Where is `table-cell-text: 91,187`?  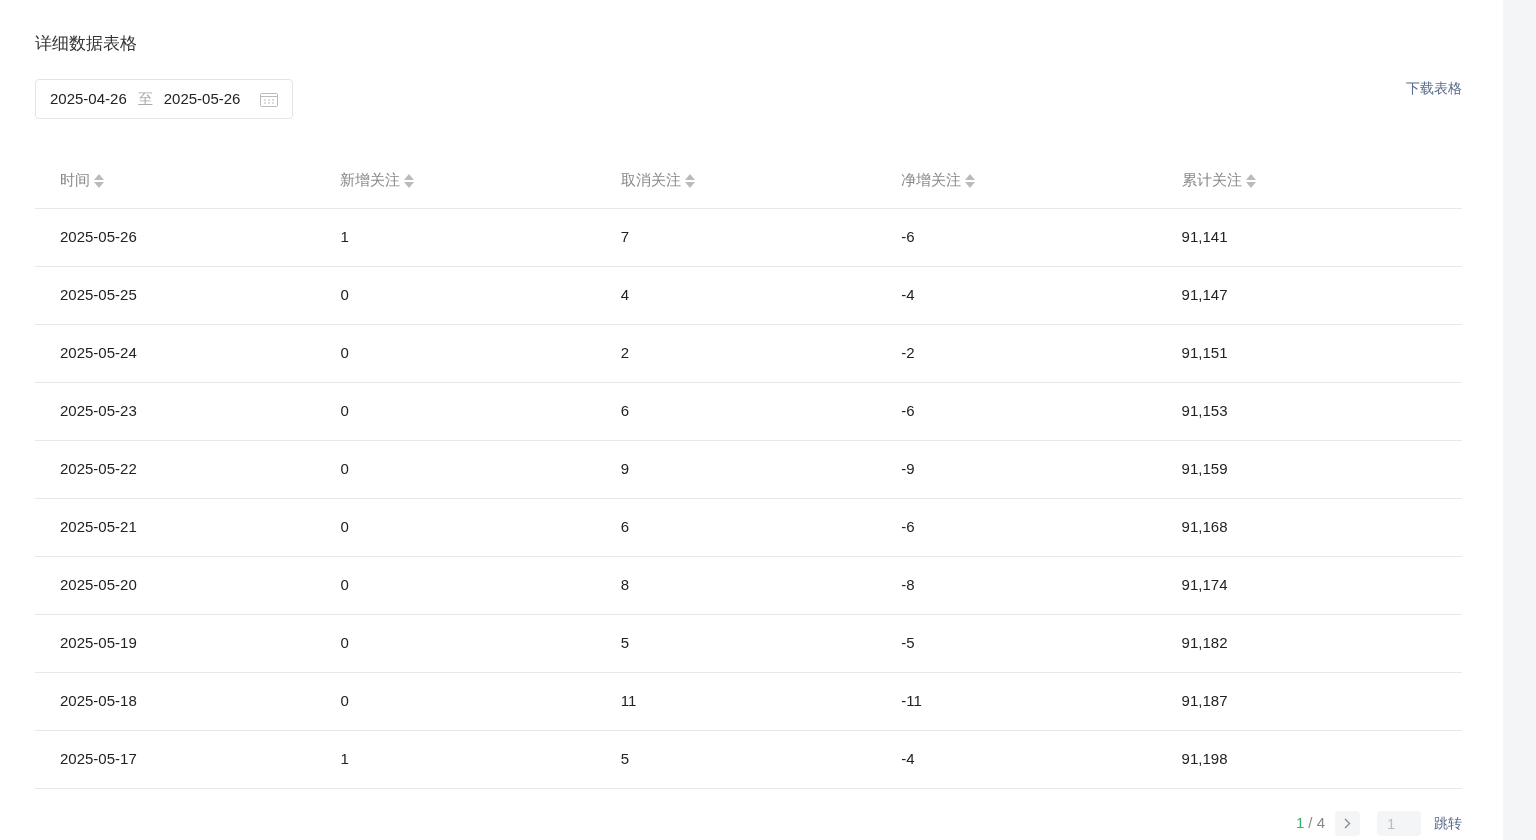
table-cell-text: 91,187 is located at coordinates (1204, 701).